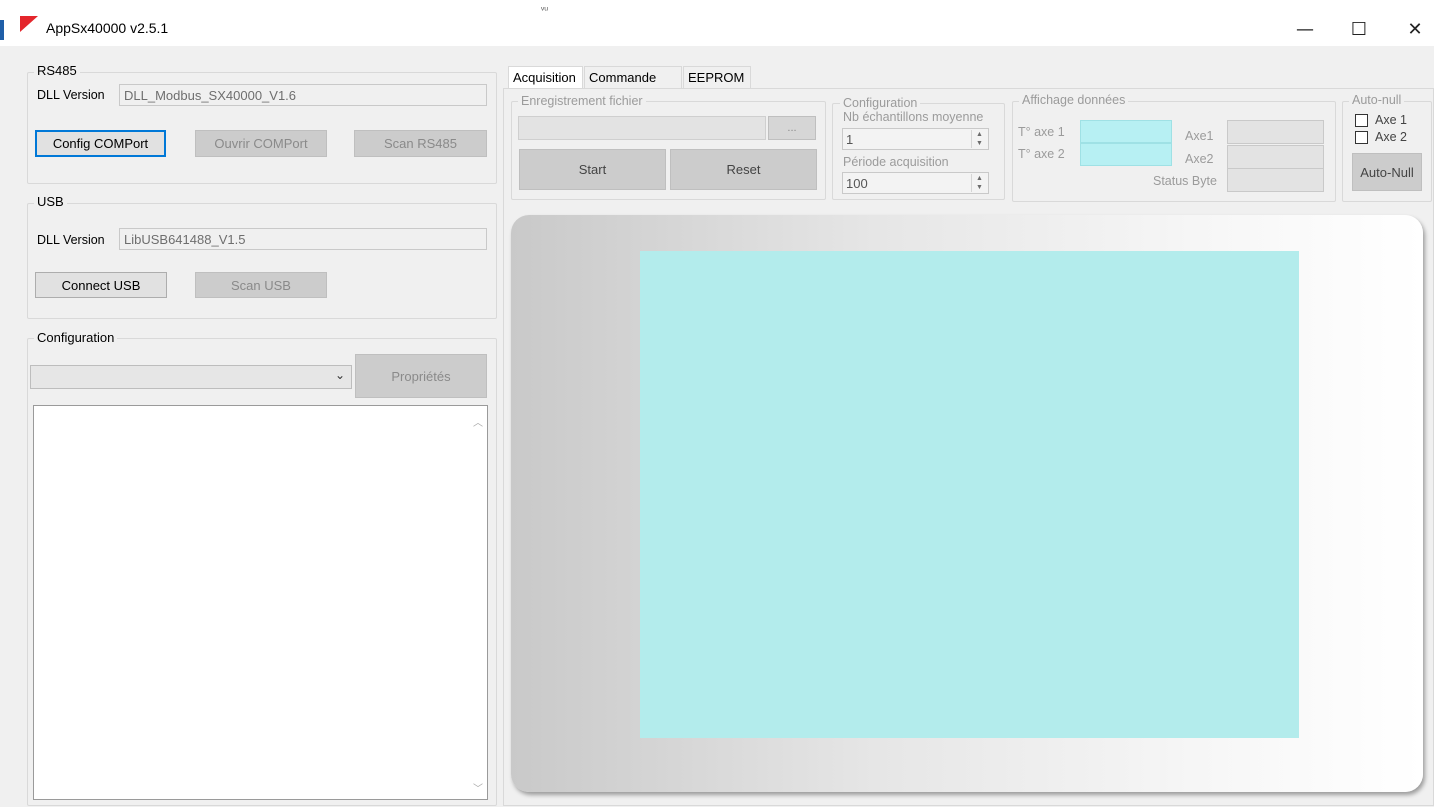 The image size is (1434, 807). Describe the element at coordinates (478, 787) in the screenshot. I see `scroll-down-icon: ﹀` at that location.